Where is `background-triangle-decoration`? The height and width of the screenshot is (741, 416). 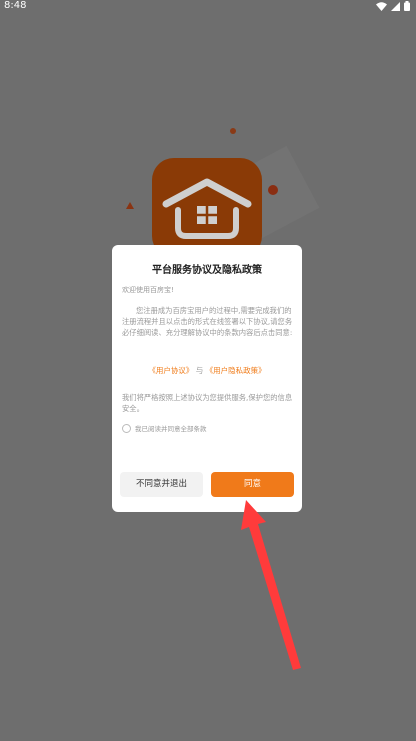 background-triangle-decoration is located at coordinates (130, 205).